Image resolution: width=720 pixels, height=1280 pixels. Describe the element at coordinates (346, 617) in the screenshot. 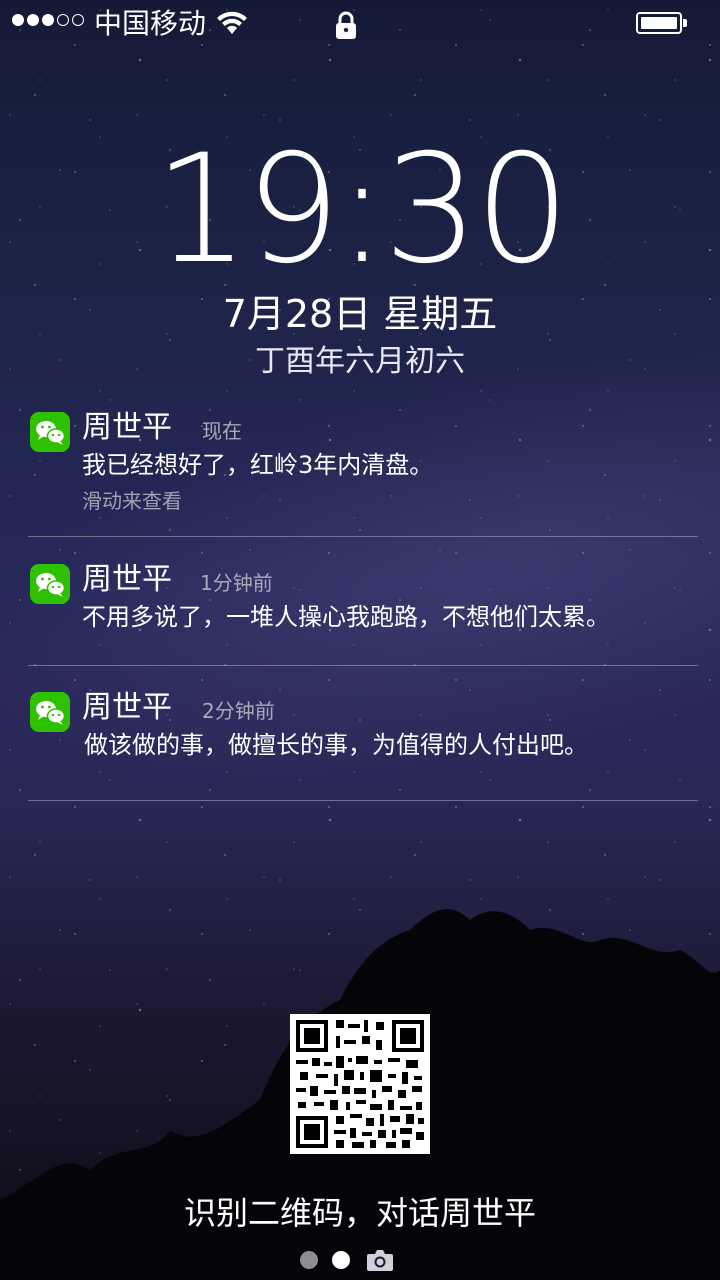

I see `notification-message: 不用多说了，一堆人操心我跑路，不想他们太累。` at that location.